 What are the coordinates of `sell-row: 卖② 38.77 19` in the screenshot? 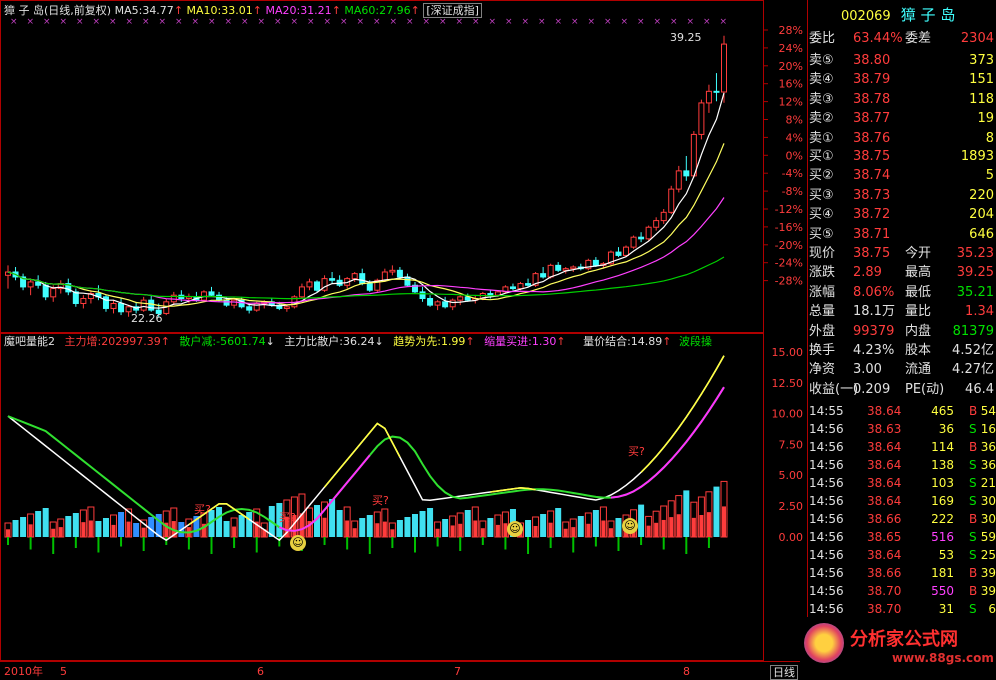 It's located at (901, 119).